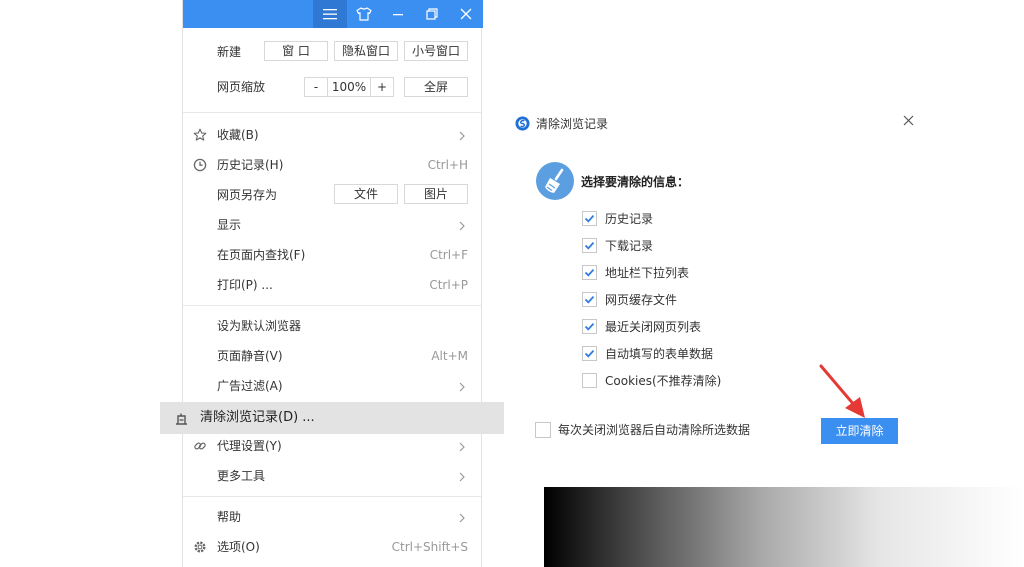 This screenshot has height=567, width=1024. Describe the element at coordinates (330, 14) in the screenshot. I see `menu-icon` at that location.